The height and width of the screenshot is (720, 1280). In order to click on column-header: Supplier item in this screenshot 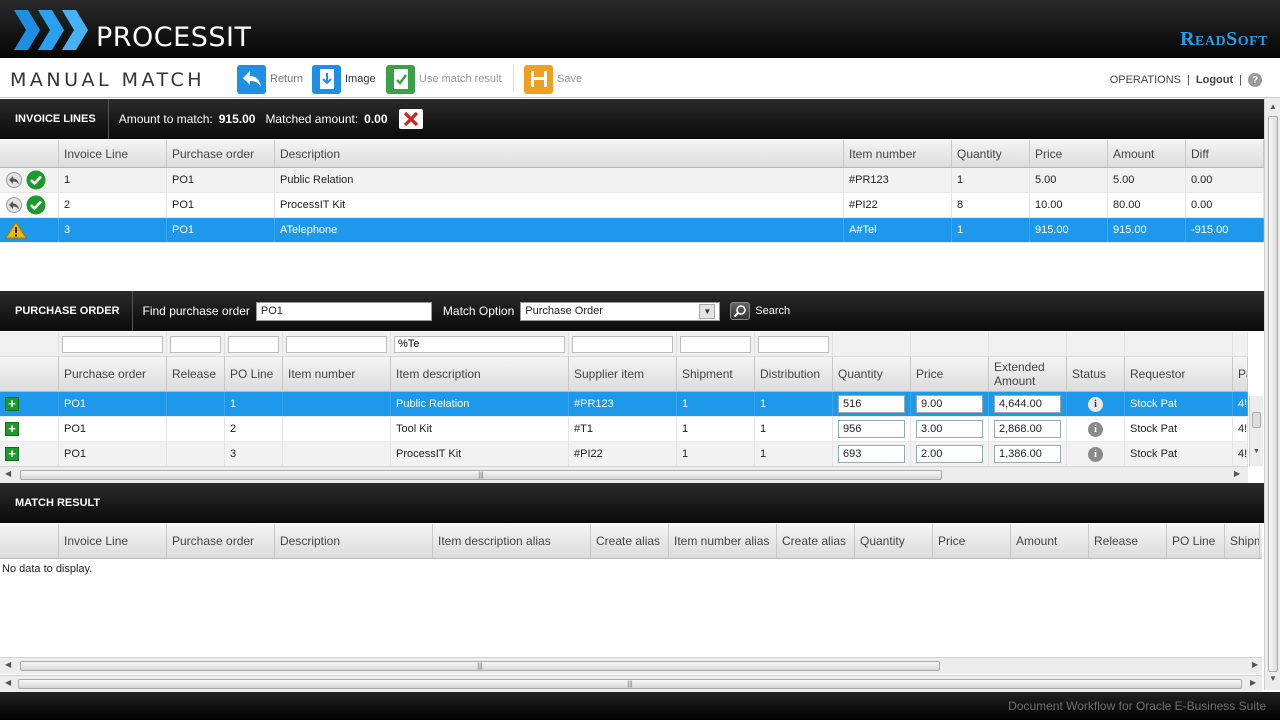, I will do `click(623, 374)`.